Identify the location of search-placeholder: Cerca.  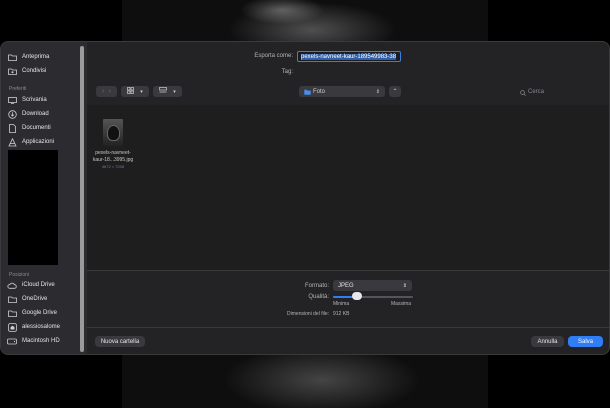
(536, 92).